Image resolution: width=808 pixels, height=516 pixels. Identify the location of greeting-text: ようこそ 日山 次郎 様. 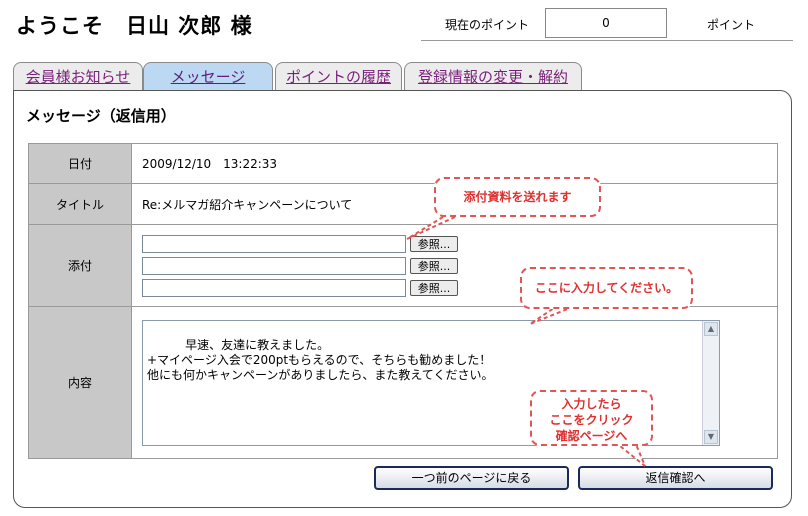
(134, 26).